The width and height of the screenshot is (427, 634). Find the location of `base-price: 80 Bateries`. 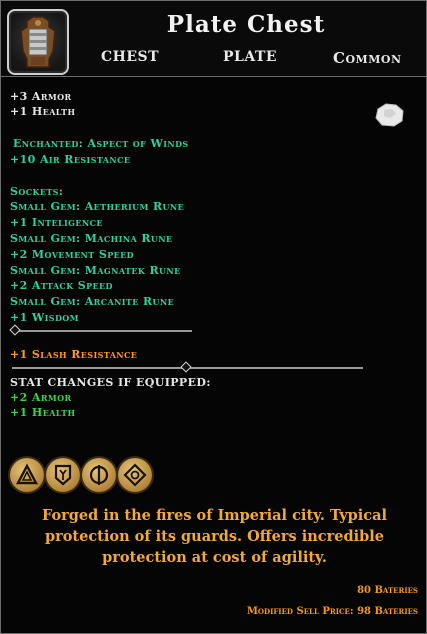

base-price: 80 Bateries is located at coordinates (387, 590).